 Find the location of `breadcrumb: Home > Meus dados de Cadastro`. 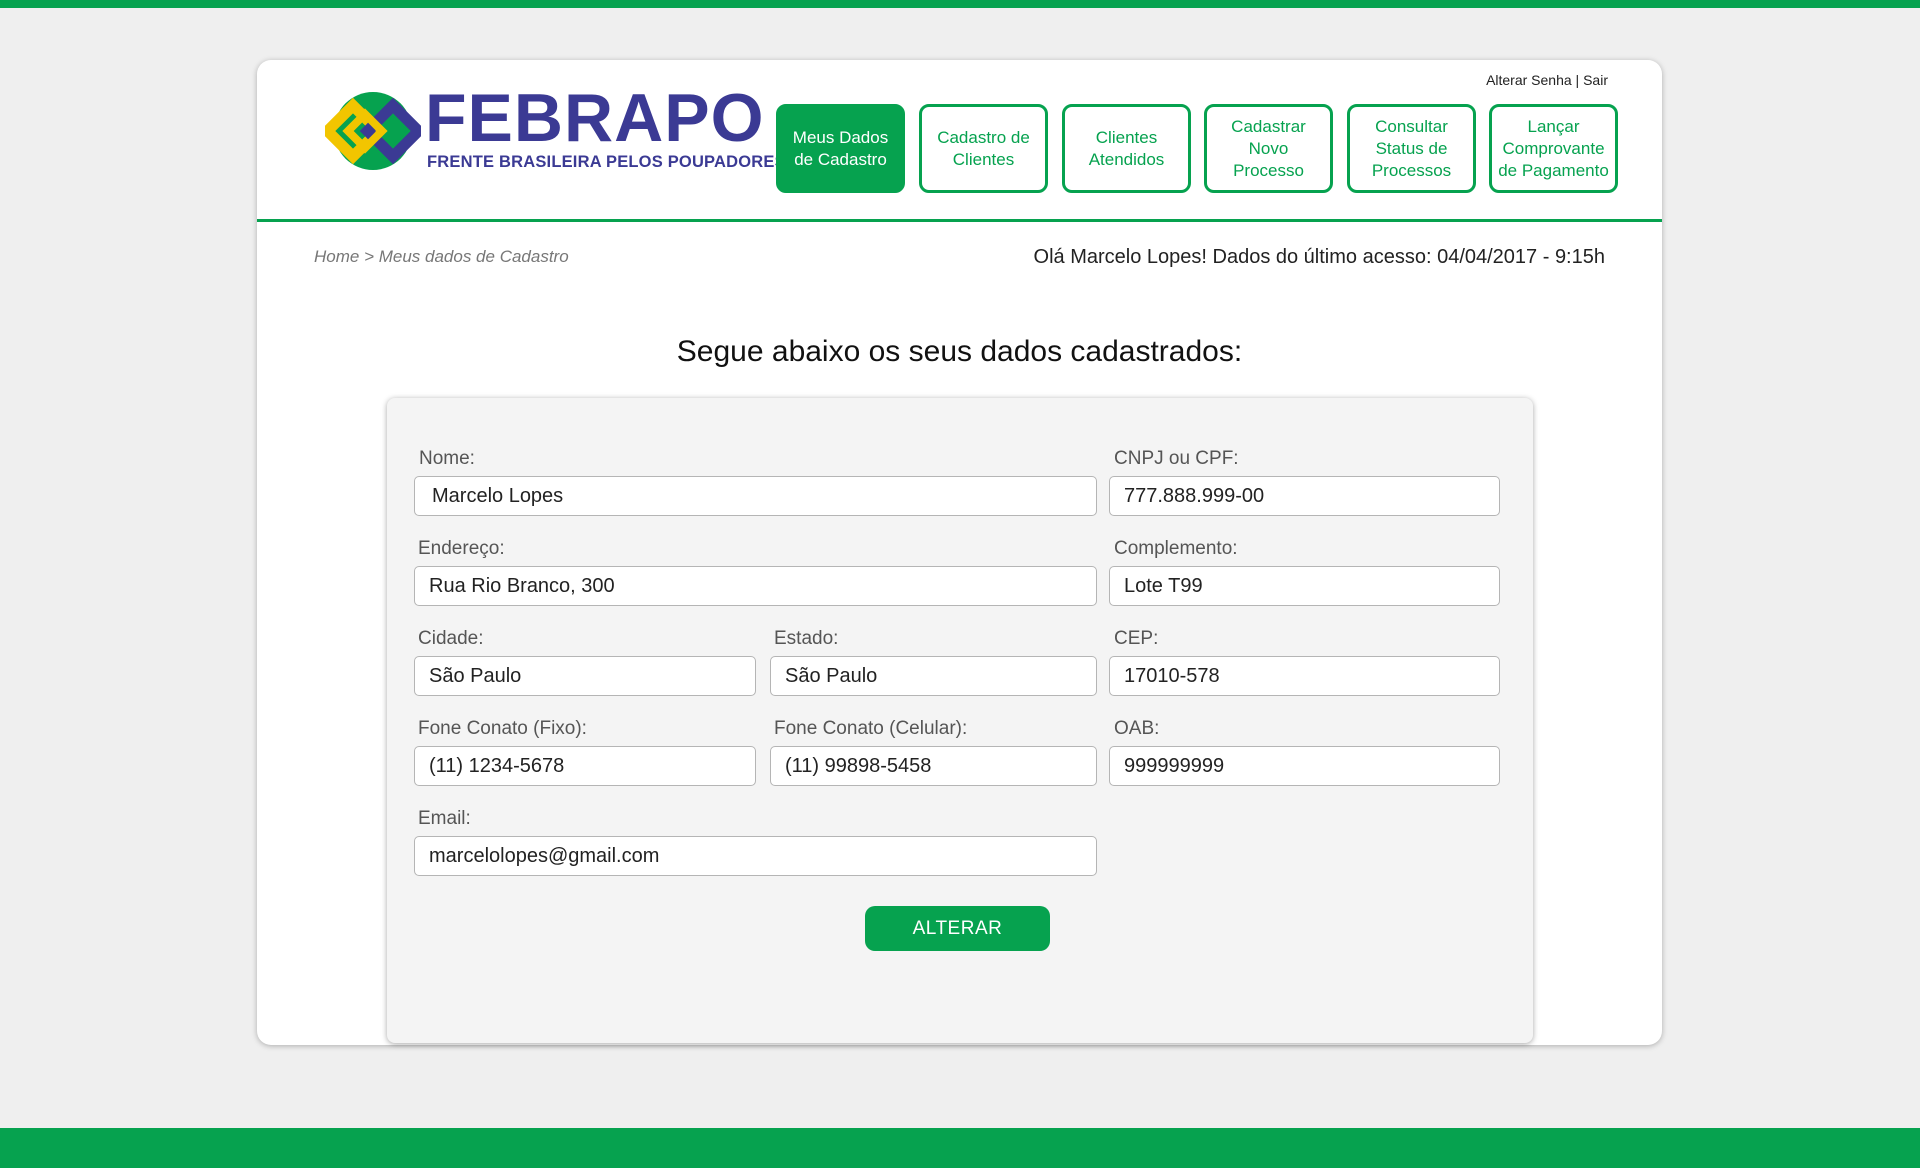

breadcrumb: Home > Meus dados de Cadastro is located at coordinates (441, 256).